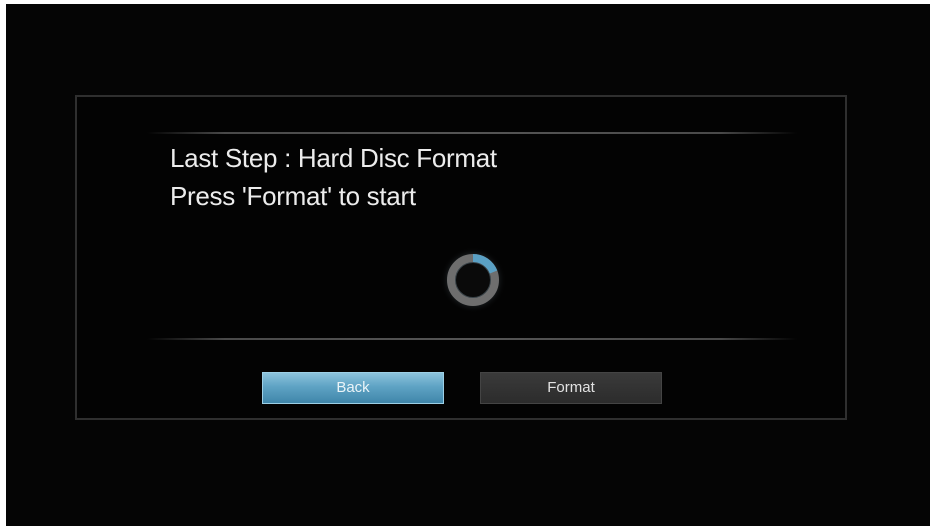  Describe the element at coordinates (571, 388) in the screenshot. I see `format-button: Format` at that location.